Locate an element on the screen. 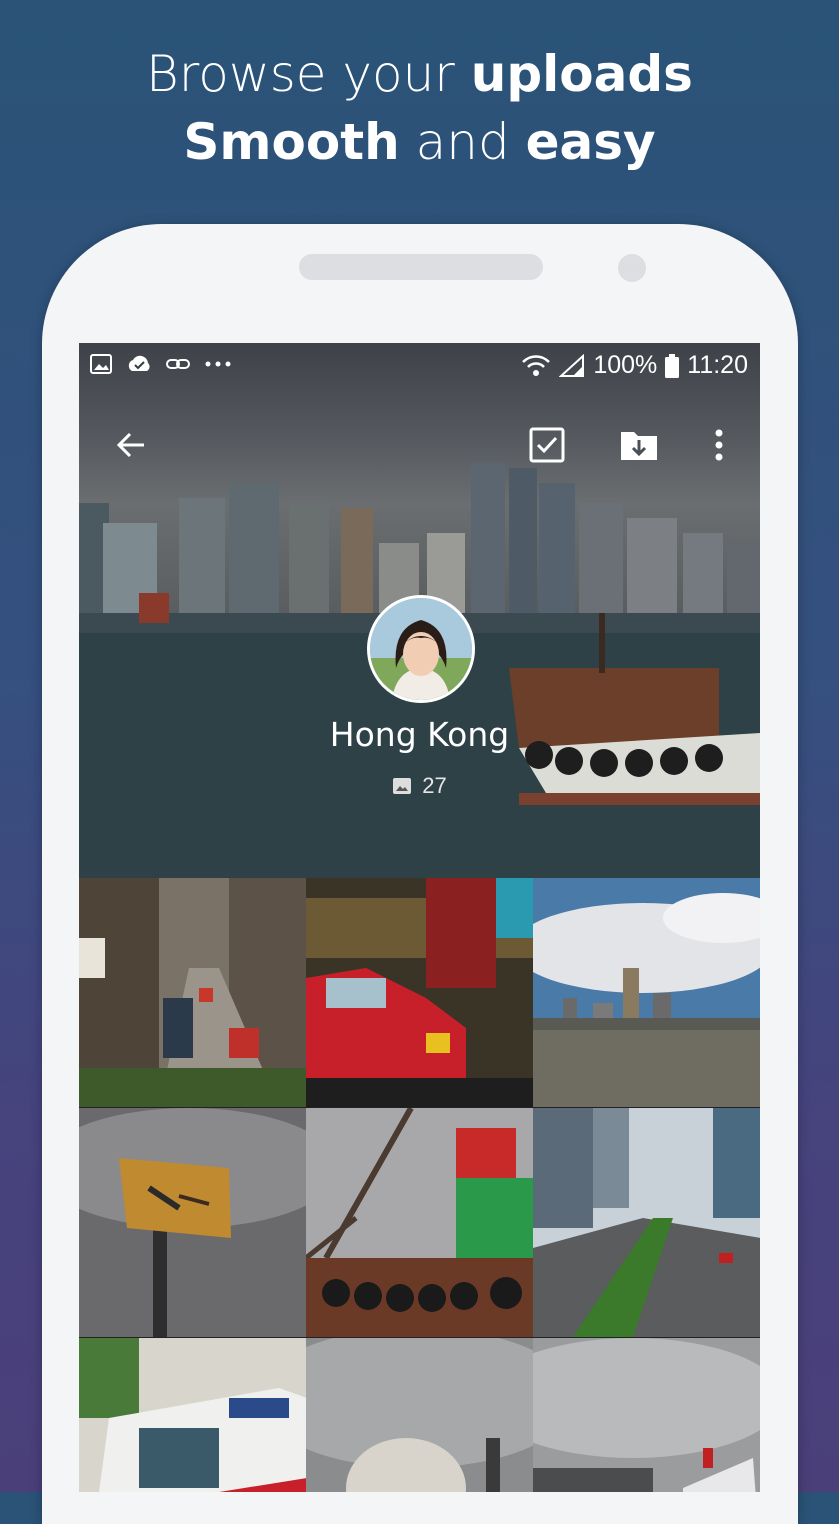  link-icon is located at coordinates (178, 364).